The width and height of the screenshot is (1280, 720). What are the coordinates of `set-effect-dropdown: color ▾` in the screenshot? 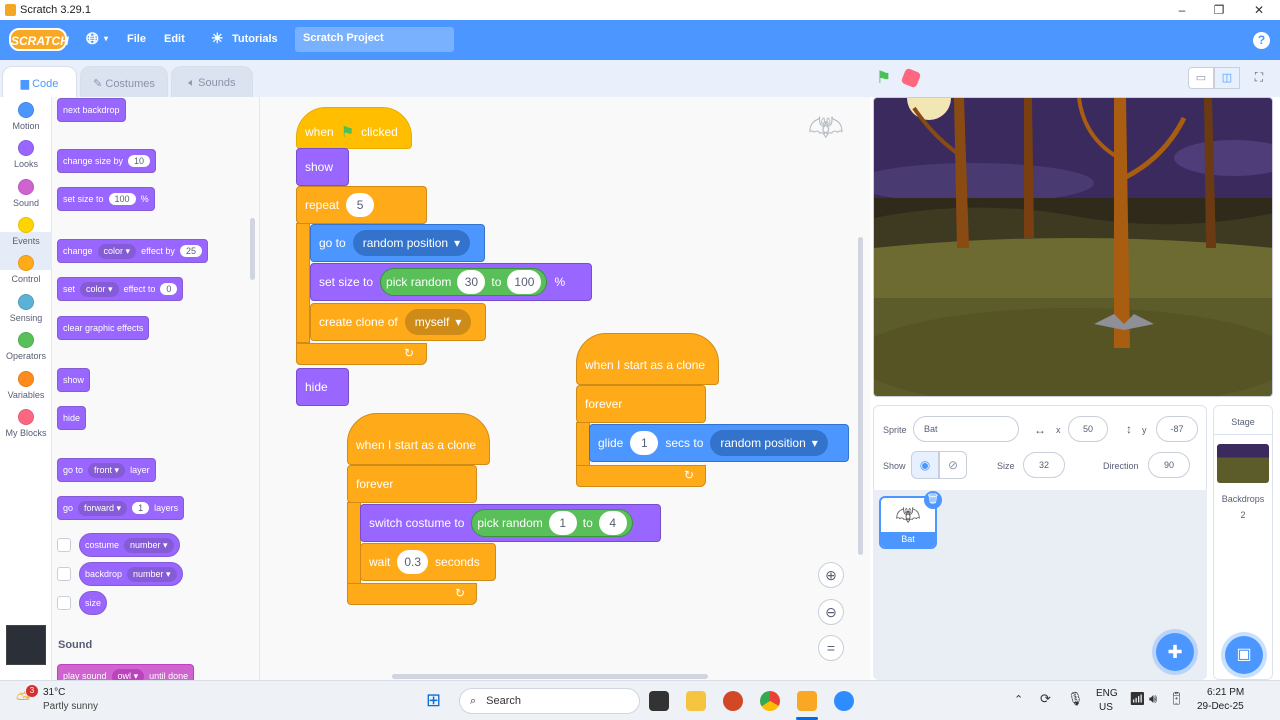 It's located at (99, 289).